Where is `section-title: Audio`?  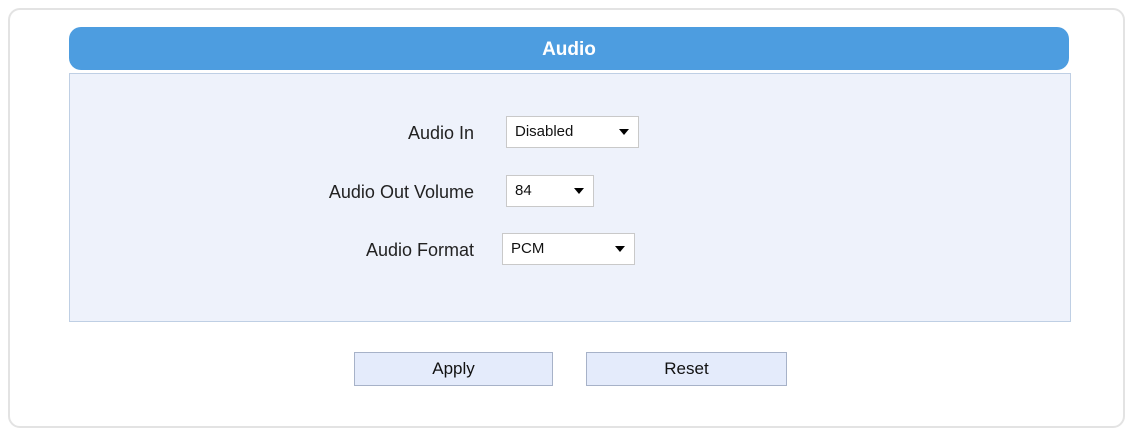
section-title: Audio is located at coordinates (569, 49).